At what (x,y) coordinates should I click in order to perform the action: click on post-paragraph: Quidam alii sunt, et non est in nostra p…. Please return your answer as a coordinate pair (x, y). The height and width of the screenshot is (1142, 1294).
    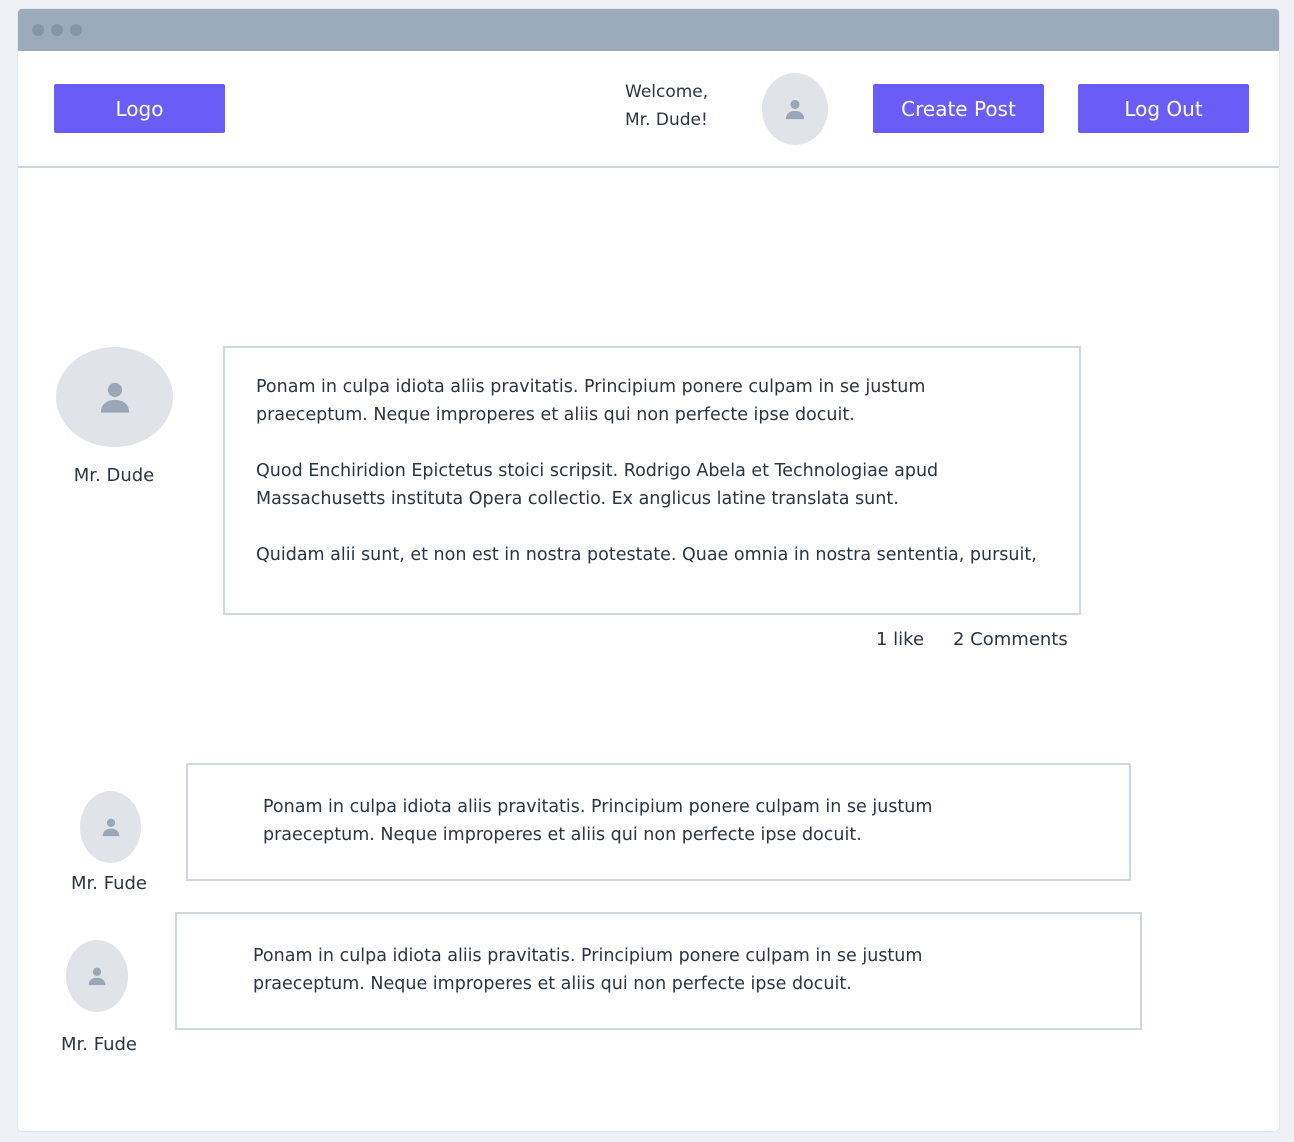
    Looking at the image, I should click on (652, 555).